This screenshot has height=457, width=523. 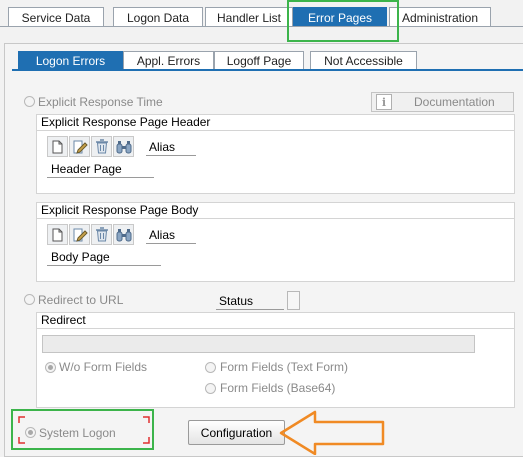 I want to click on documentation-label: Documentation, so click(x=454, y=102).